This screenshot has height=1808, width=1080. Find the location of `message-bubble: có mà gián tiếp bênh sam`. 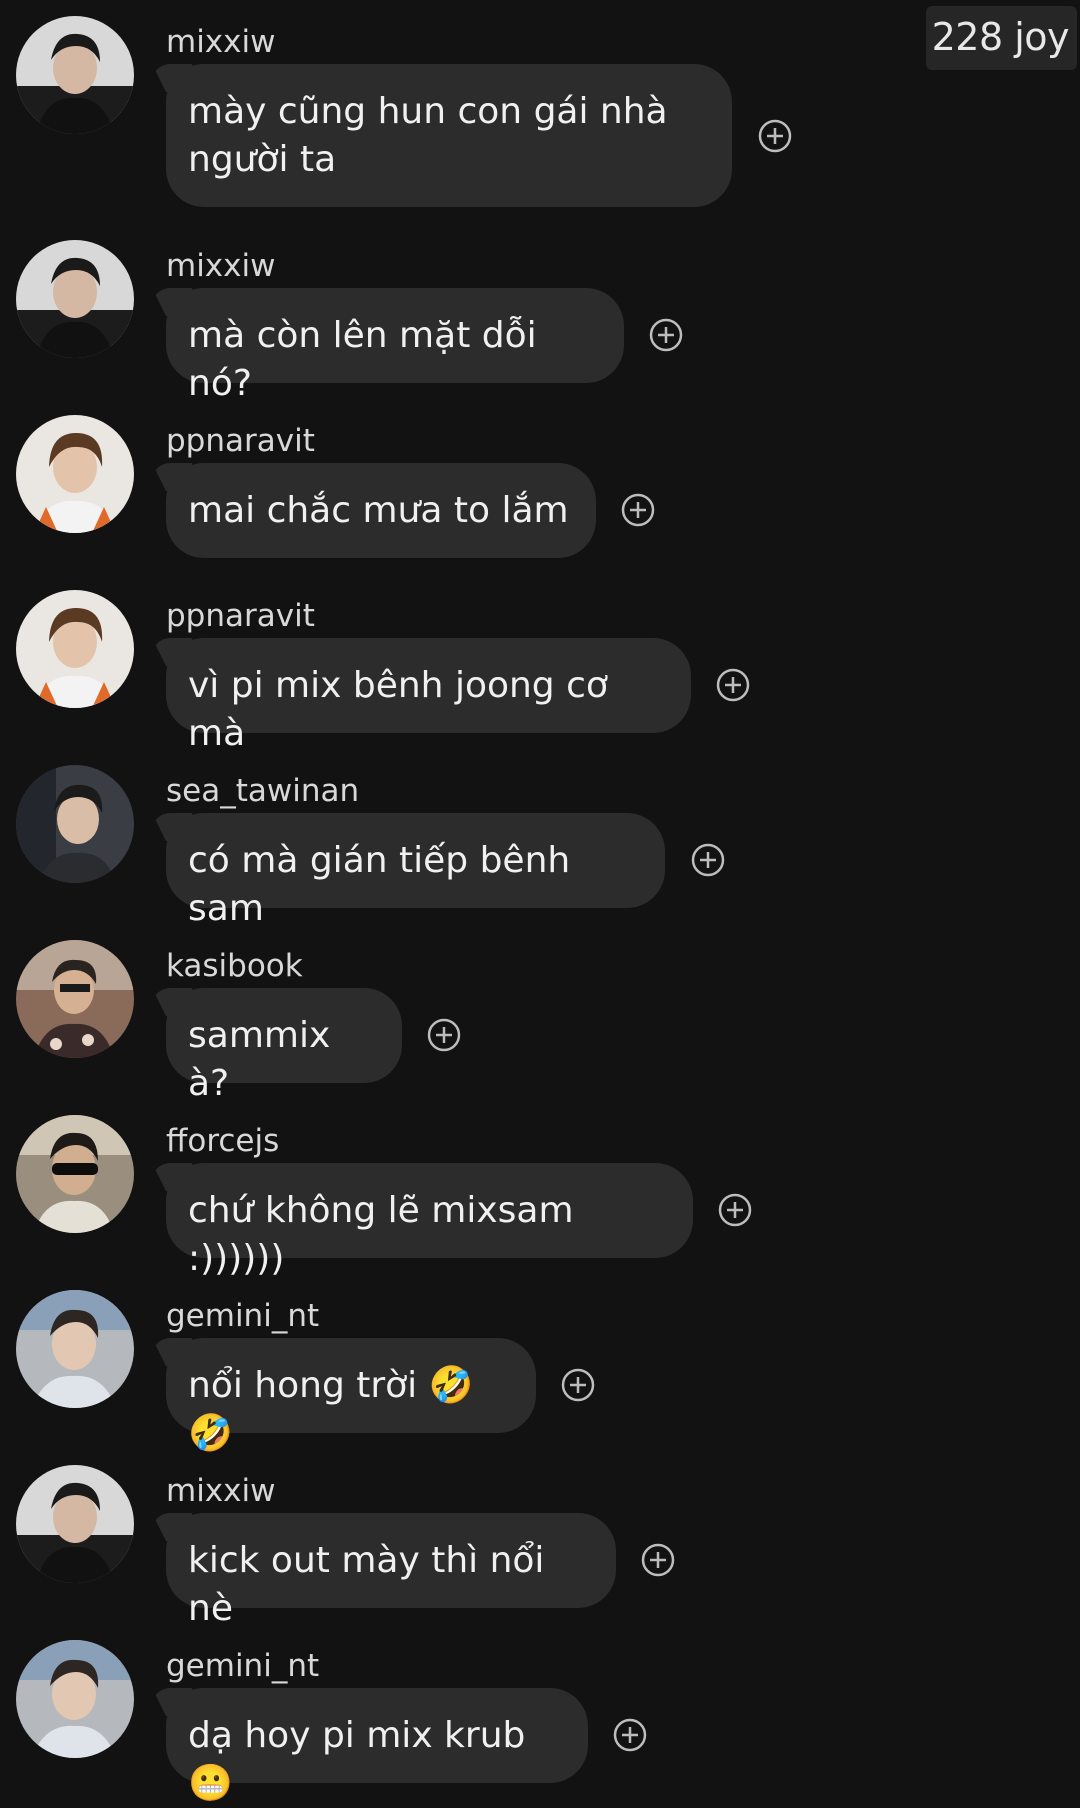

message-bubble: có mà gián tiếp bênh sam is located at coordinates (415, 871).